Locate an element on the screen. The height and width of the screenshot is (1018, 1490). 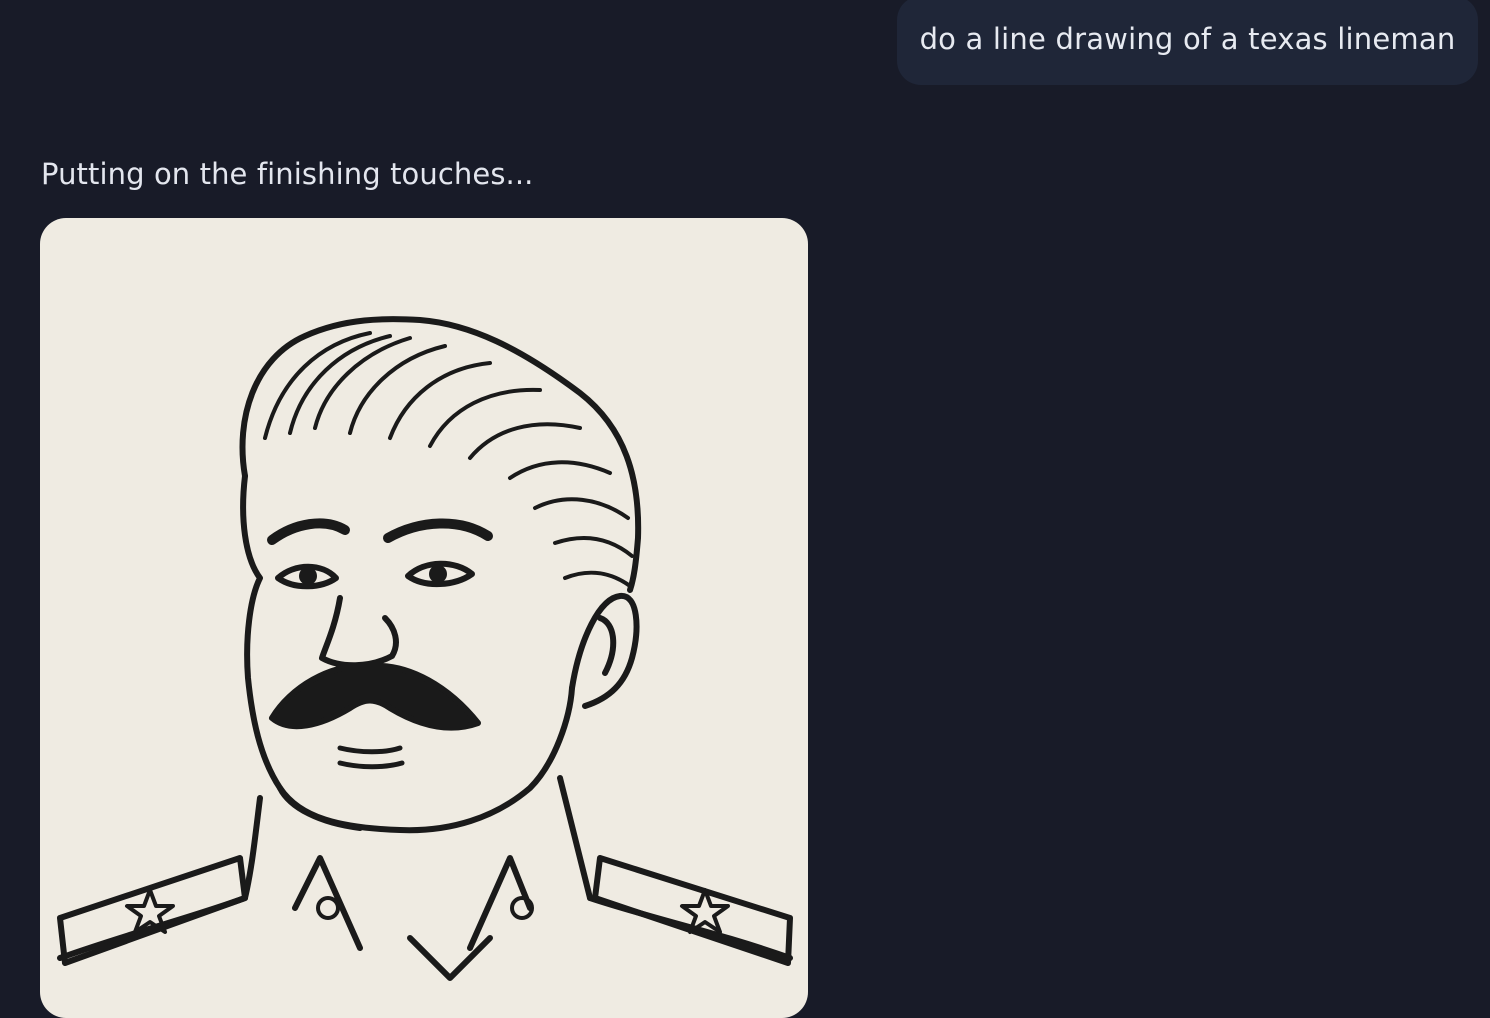
user-message-bubble: do a line drawing of a texas lineman is located at coordinates (1187, 42).